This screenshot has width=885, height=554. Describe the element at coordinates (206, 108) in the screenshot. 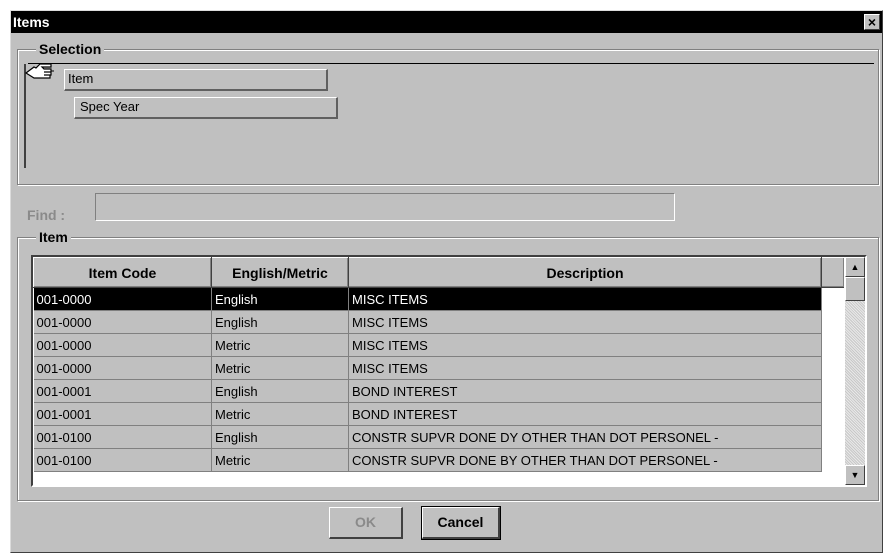

I see `selection-spec-year-button: Spec Year` at that location.